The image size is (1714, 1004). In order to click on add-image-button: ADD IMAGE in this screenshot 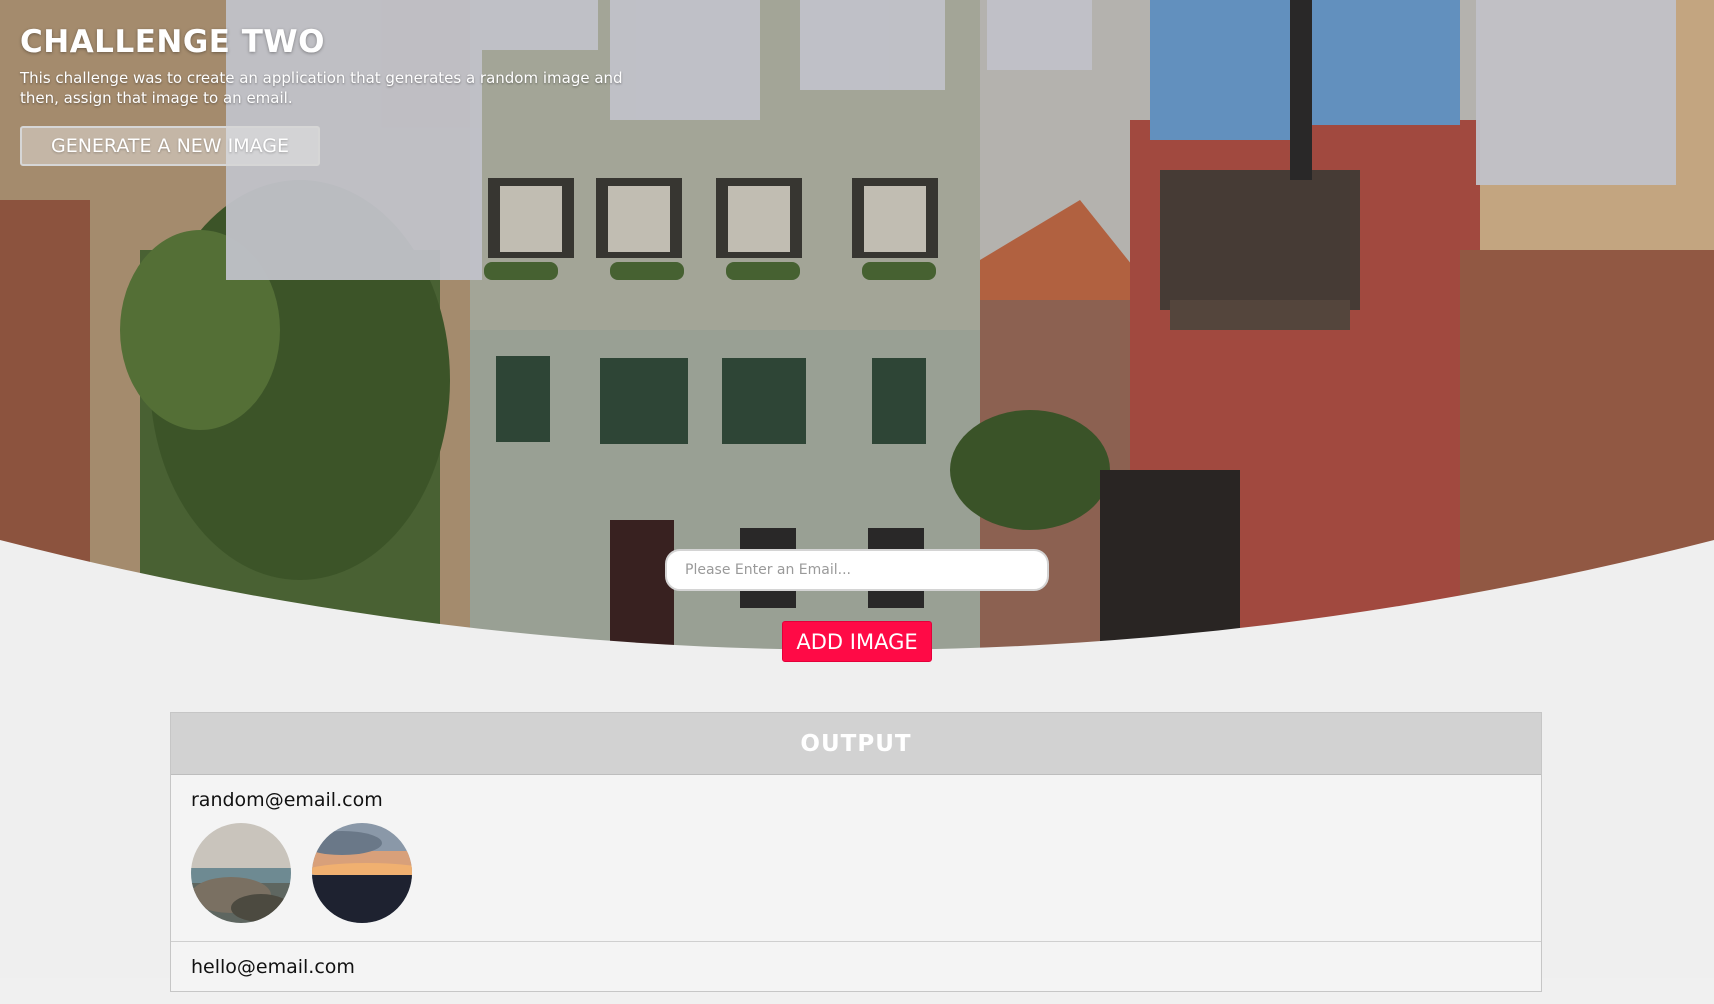, I will do `click(857, 641)`.